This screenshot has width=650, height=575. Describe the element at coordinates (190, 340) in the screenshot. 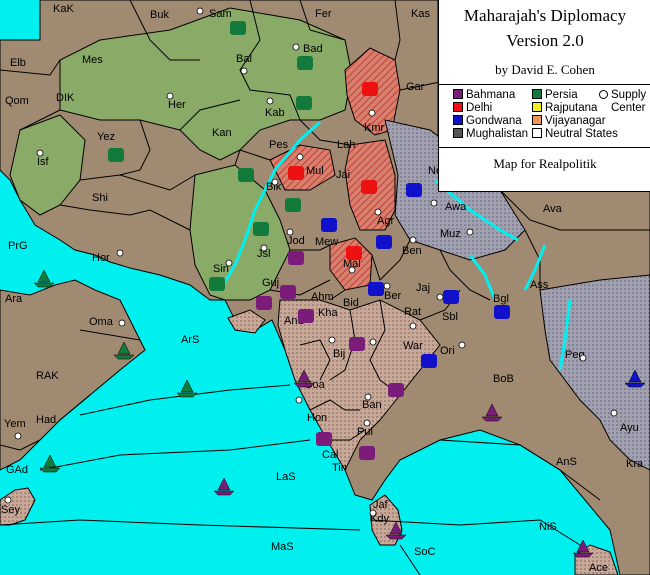

I see `svg-text: ArS` at that location.